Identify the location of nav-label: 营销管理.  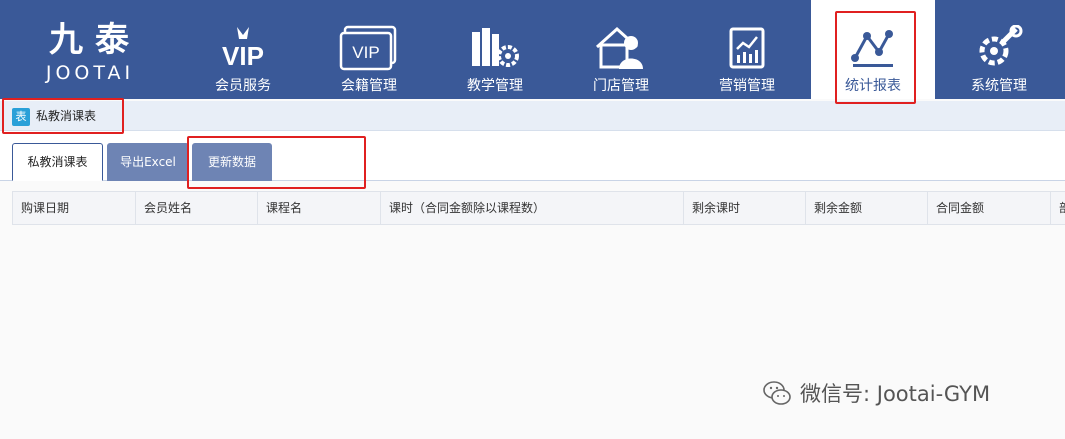
(747, 86).